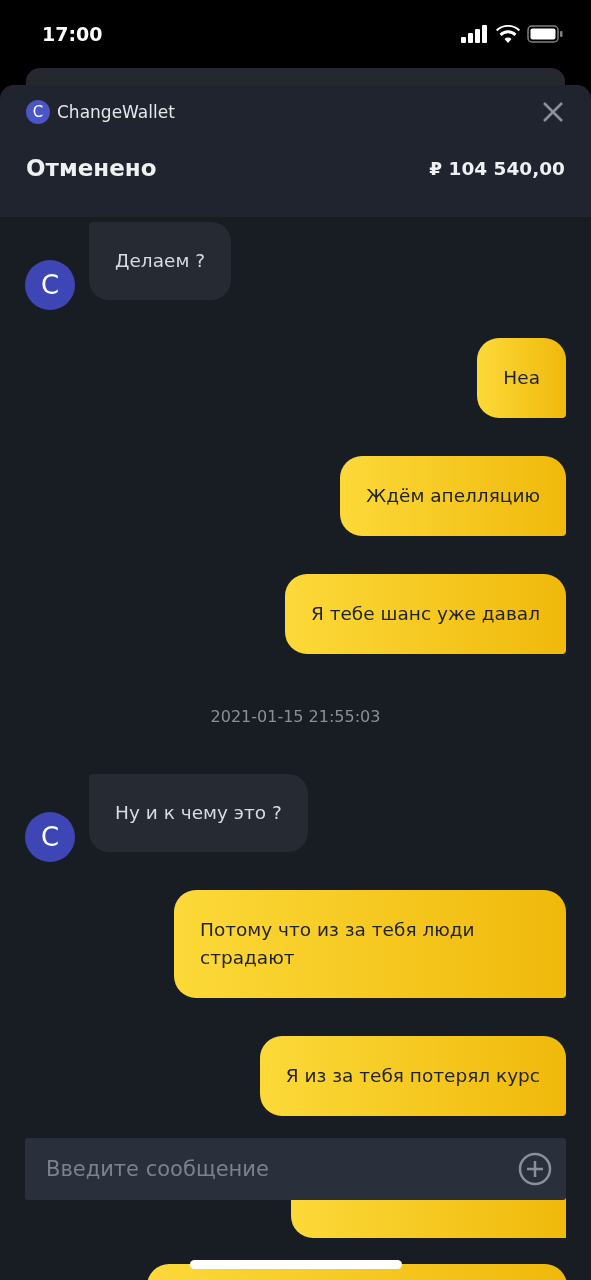 This screenshot has width=591, height=1280. I want to click on order-status: Отменено, so click(91, 168).